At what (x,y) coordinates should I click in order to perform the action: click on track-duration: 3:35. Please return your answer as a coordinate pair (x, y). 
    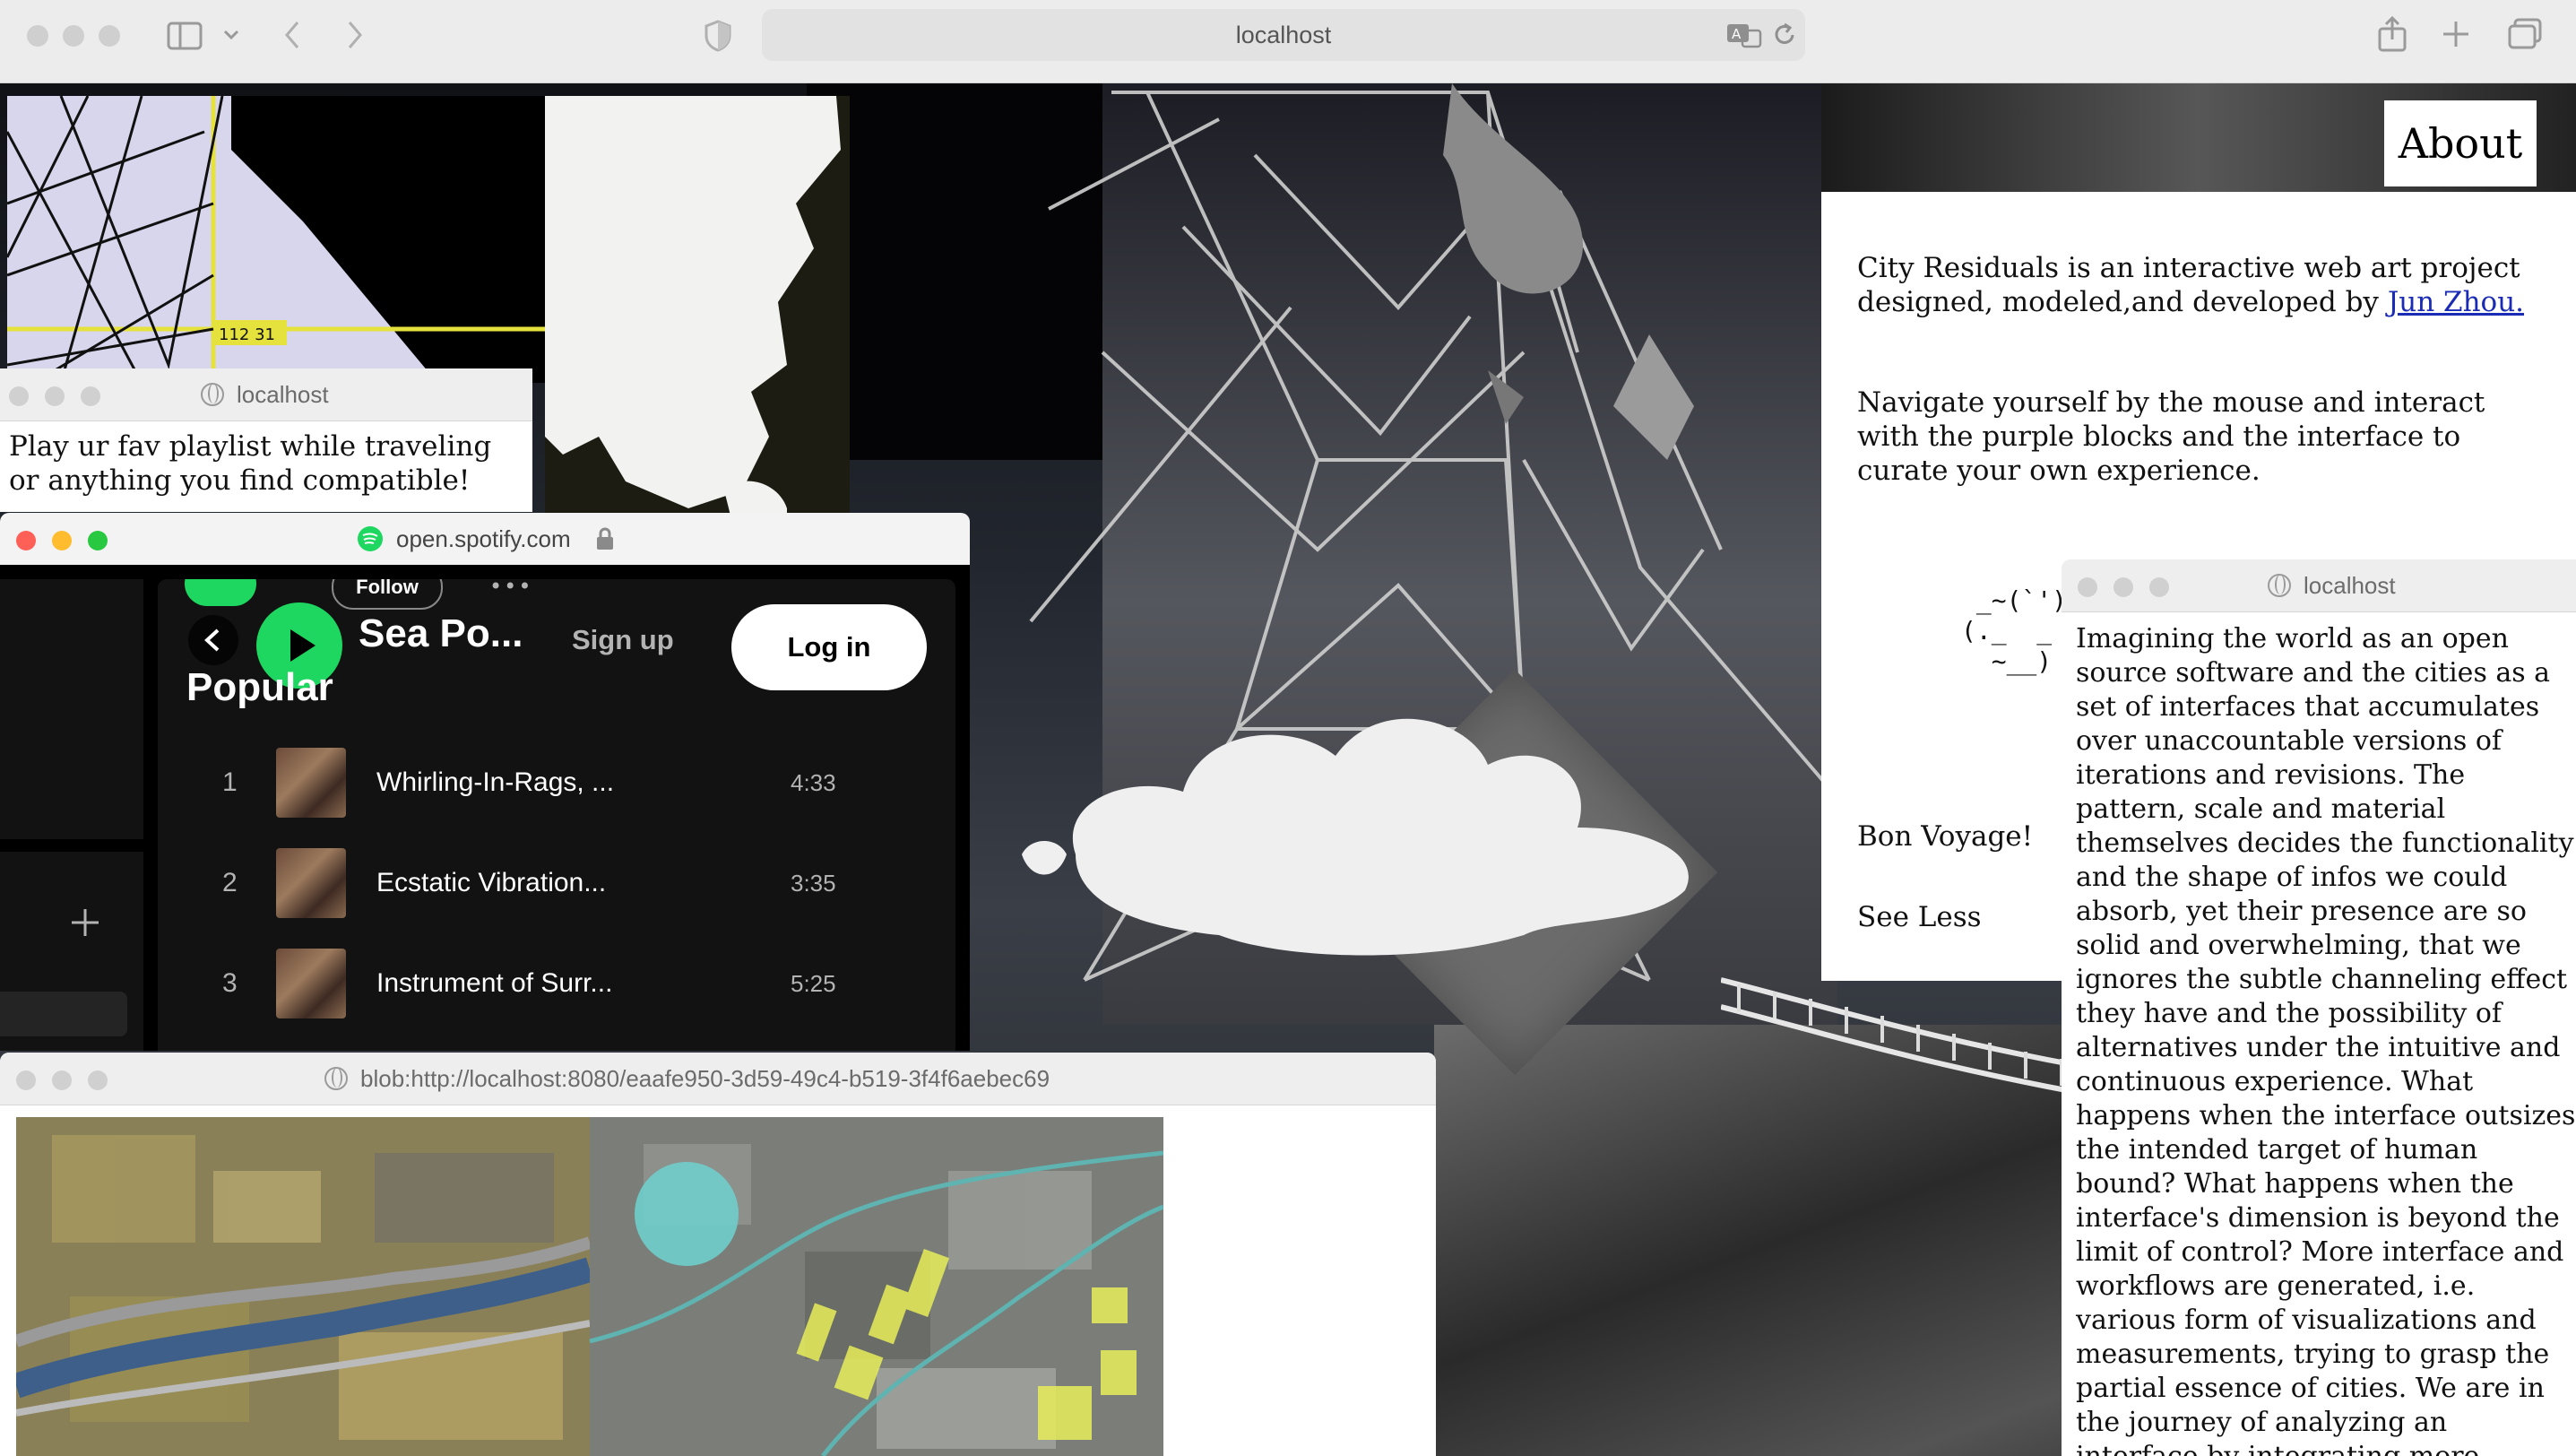
    Looking at the image, I should click on (813, 883).